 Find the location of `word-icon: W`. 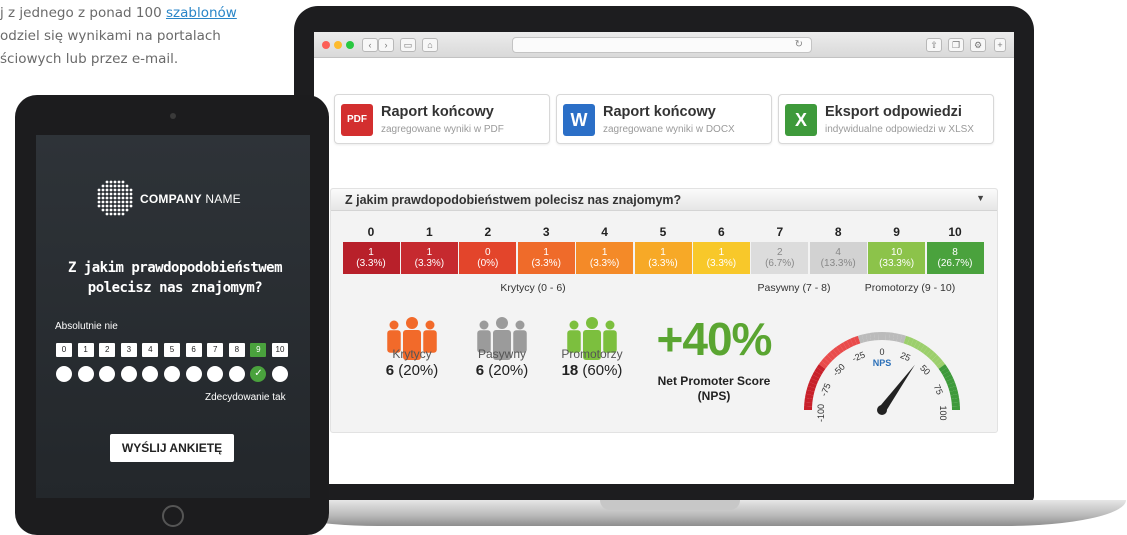

word-icon: W is located at coordinates (579, 120).